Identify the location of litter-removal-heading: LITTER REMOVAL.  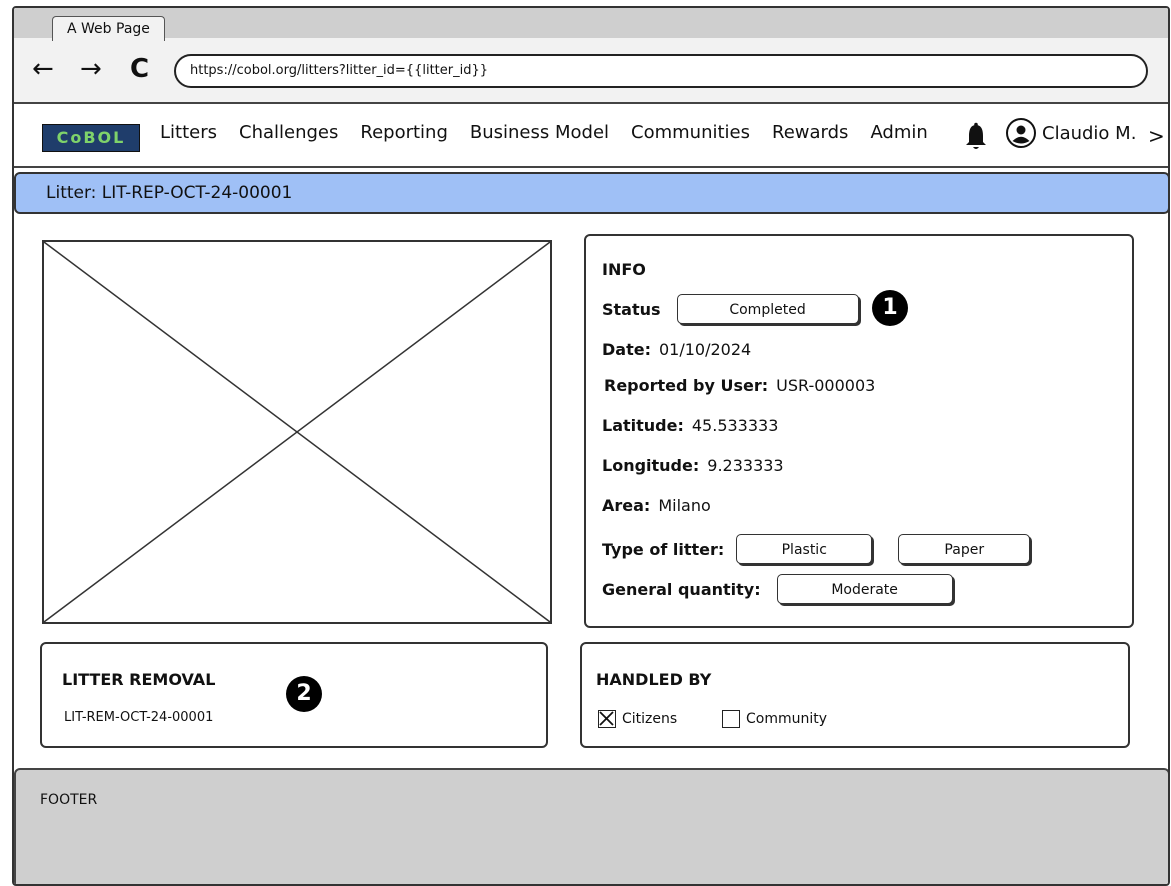
(139, 679).